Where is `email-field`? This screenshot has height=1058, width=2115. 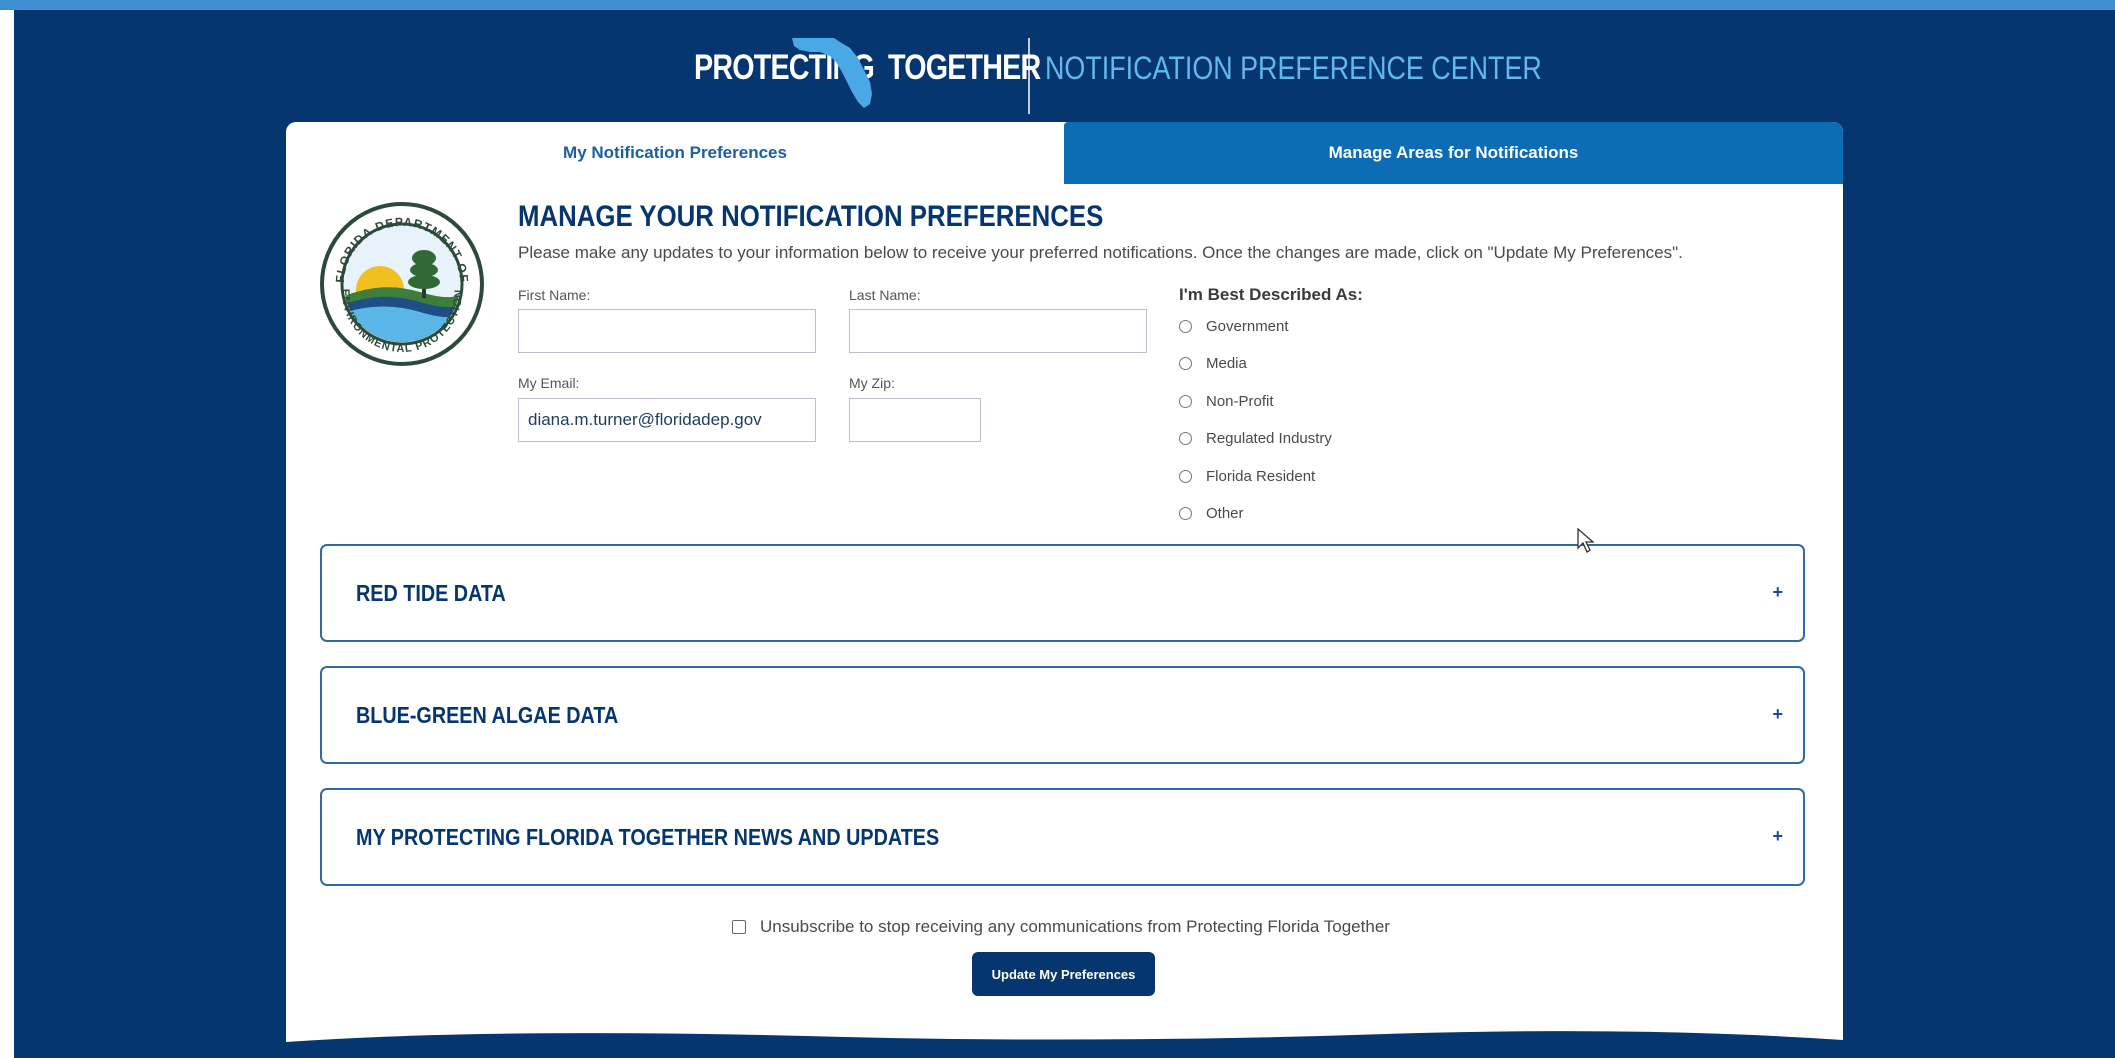 email-field is located at coordinates (667, 420).